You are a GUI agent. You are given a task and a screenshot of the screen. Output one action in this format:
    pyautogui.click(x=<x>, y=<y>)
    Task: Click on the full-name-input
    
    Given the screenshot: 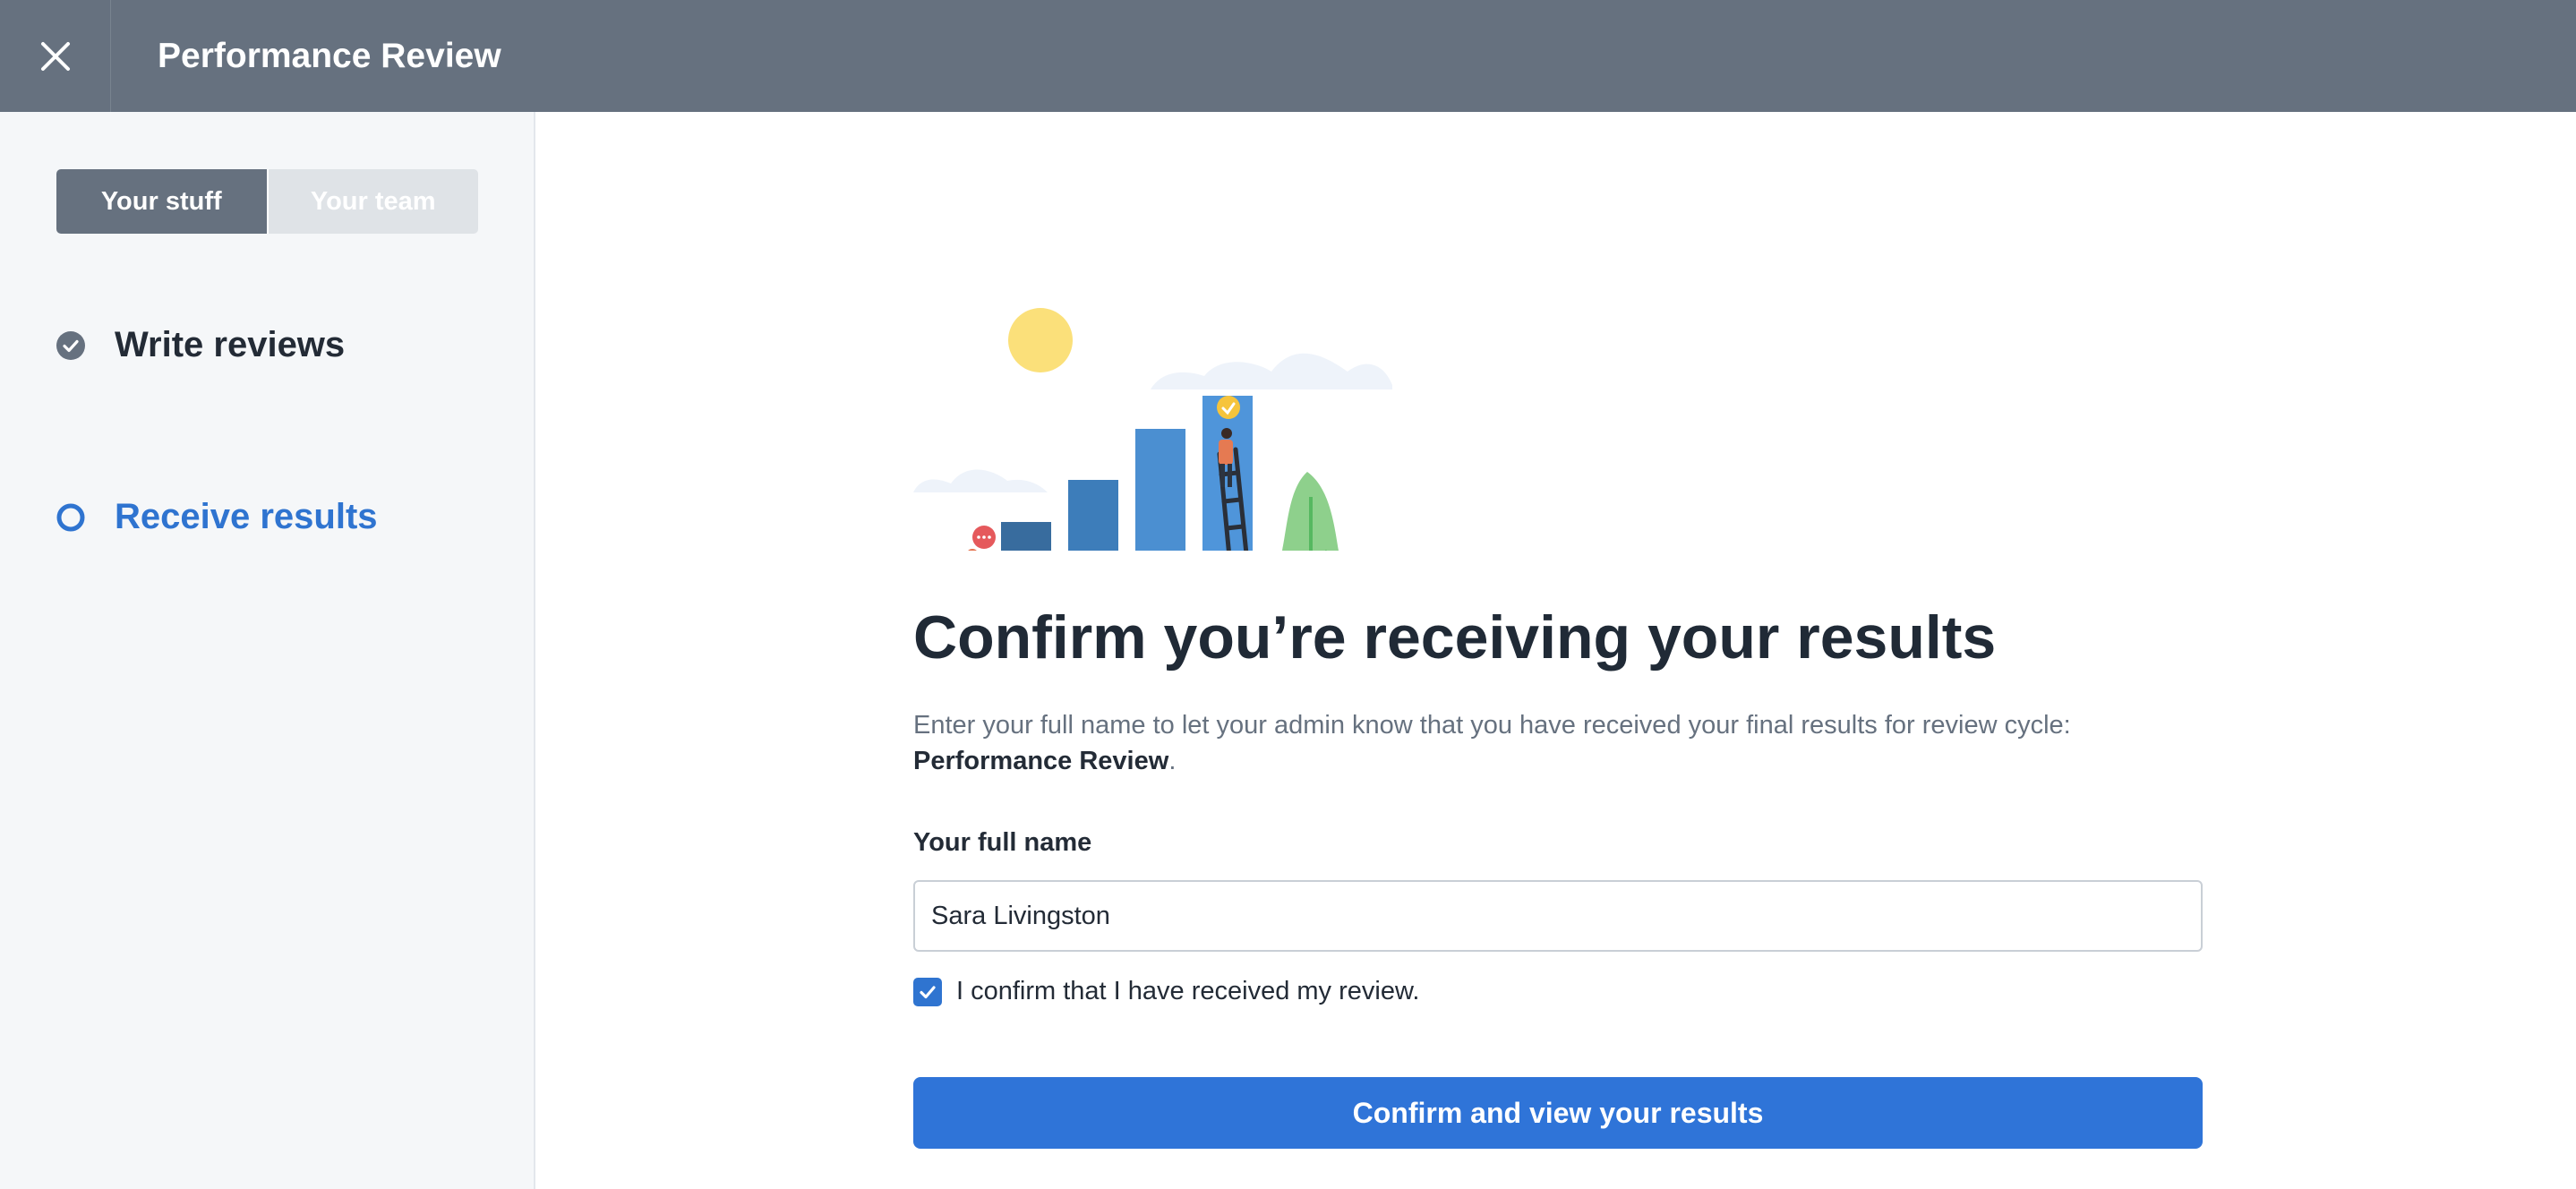 What is the action you would take?
    pyautogui.click(x=1558, y=916)
    